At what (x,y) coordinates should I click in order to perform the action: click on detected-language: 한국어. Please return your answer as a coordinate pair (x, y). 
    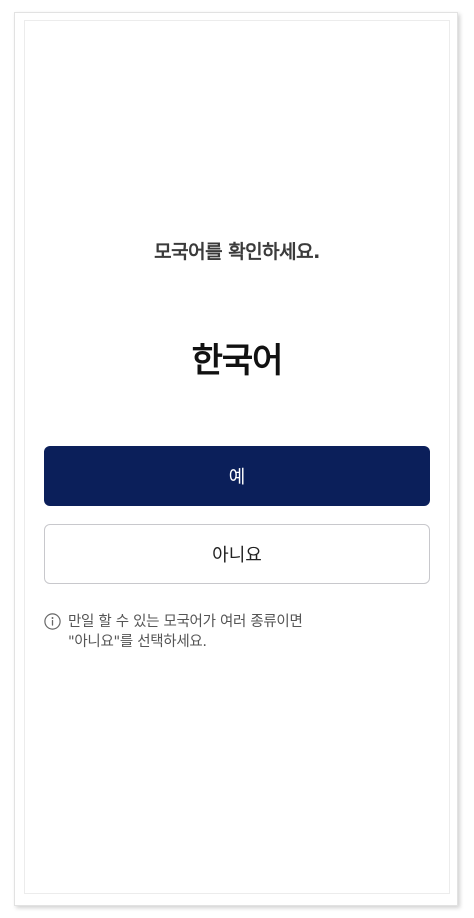
    Looking at the image, I should click on (237, 361).